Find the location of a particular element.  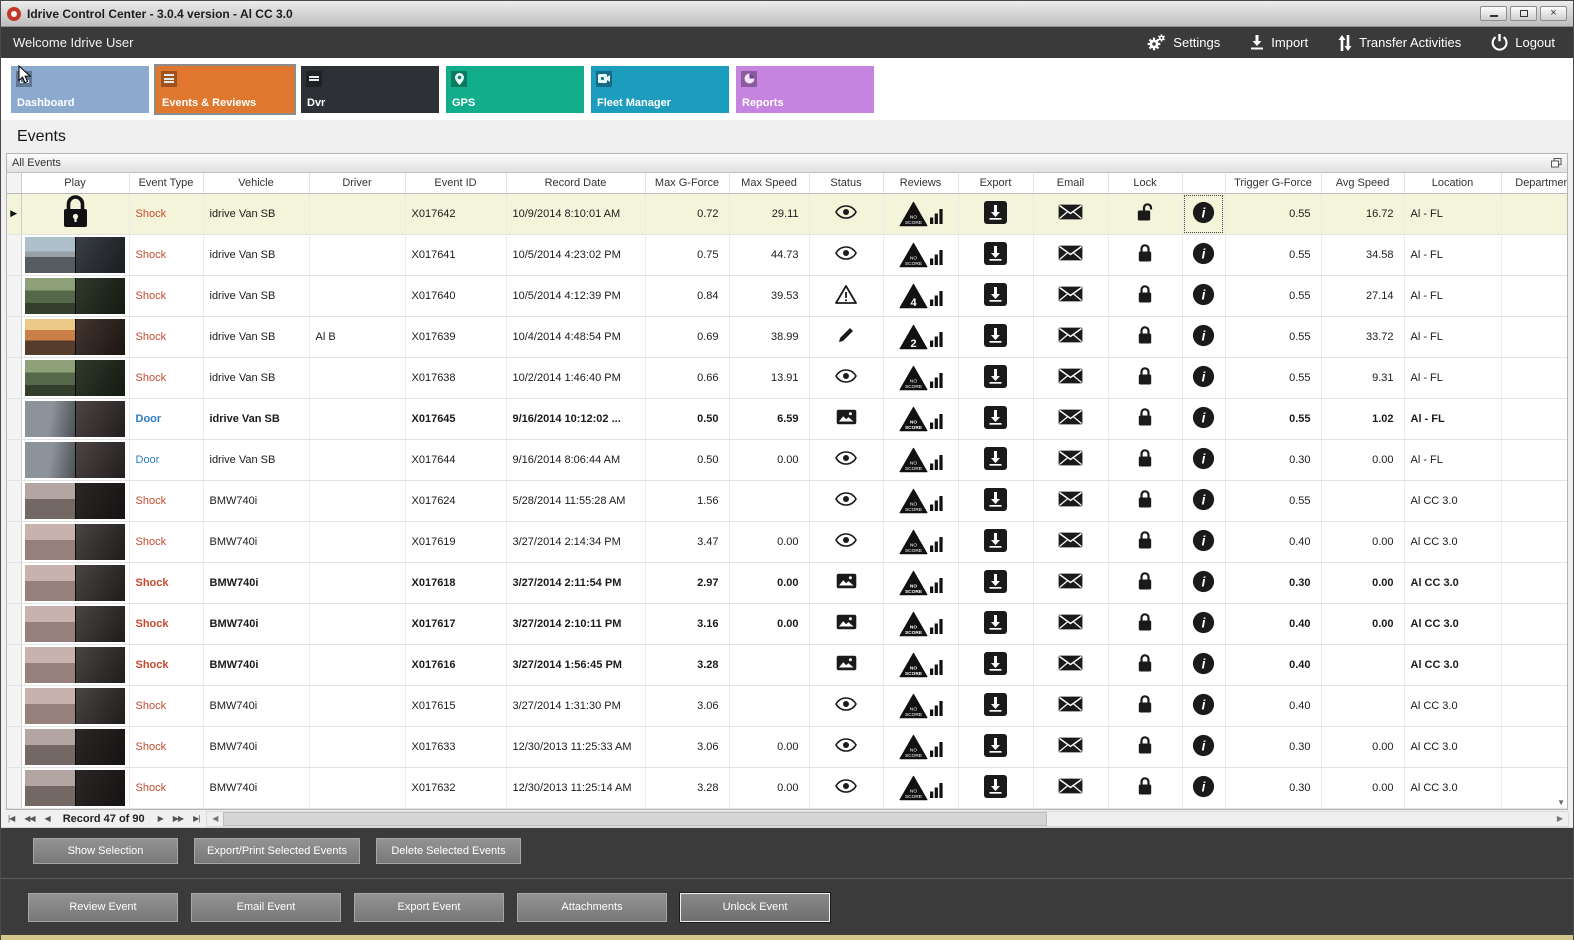

column-header: Reviews is located at coordinates (921, 183).